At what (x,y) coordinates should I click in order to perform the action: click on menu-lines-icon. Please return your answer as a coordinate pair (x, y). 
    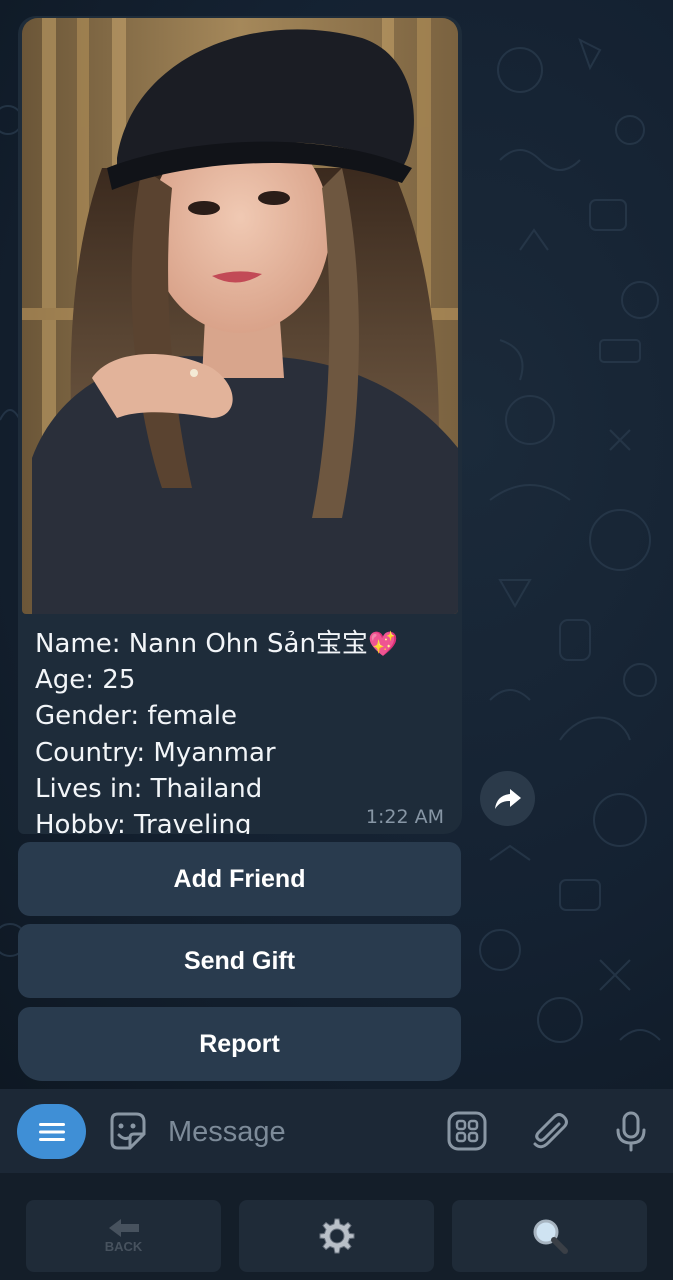
    Looking at the image, I should click on (51, 1131).